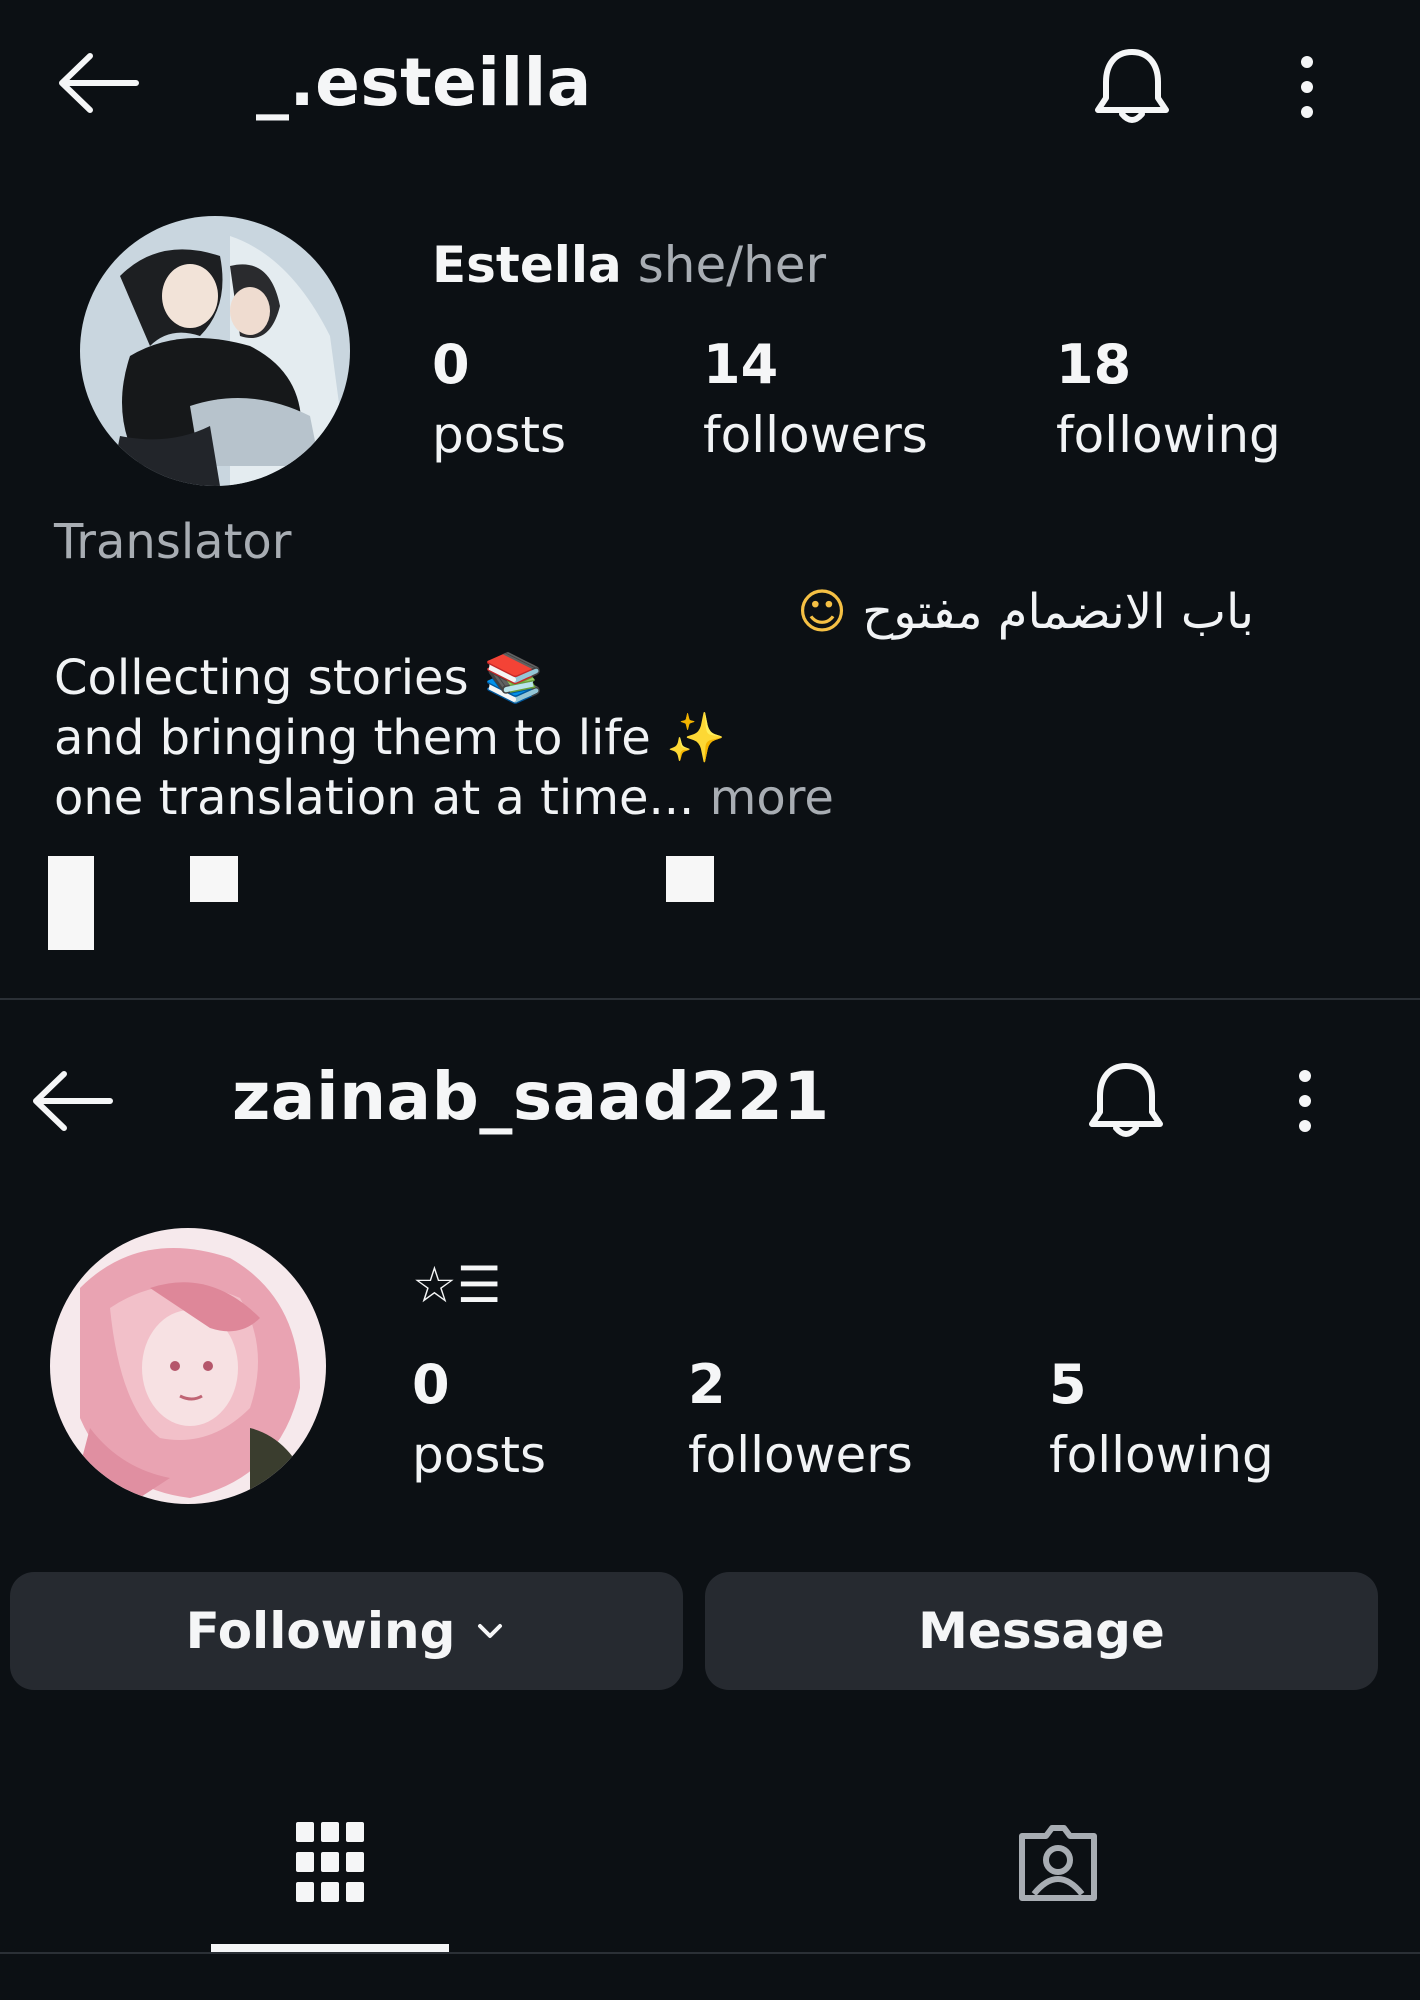  Describe the element at coordinates (815, 400) in the screenshot. I see `stat-followers: 14 followers` at that location.